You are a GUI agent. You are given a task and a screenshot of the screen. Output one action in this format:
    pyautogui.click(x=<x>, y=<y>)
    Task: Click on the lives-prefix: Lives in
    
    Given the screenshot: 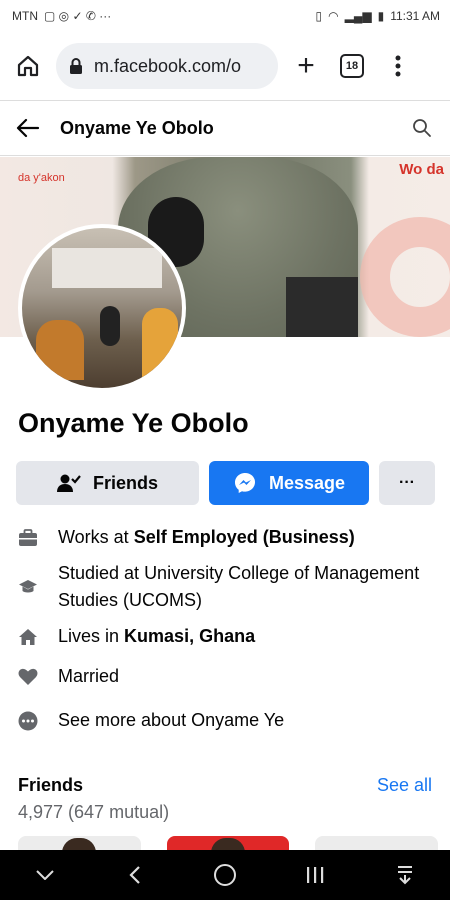 What is the action you would take?
    pyautogui.click(x=91, y=636)
    